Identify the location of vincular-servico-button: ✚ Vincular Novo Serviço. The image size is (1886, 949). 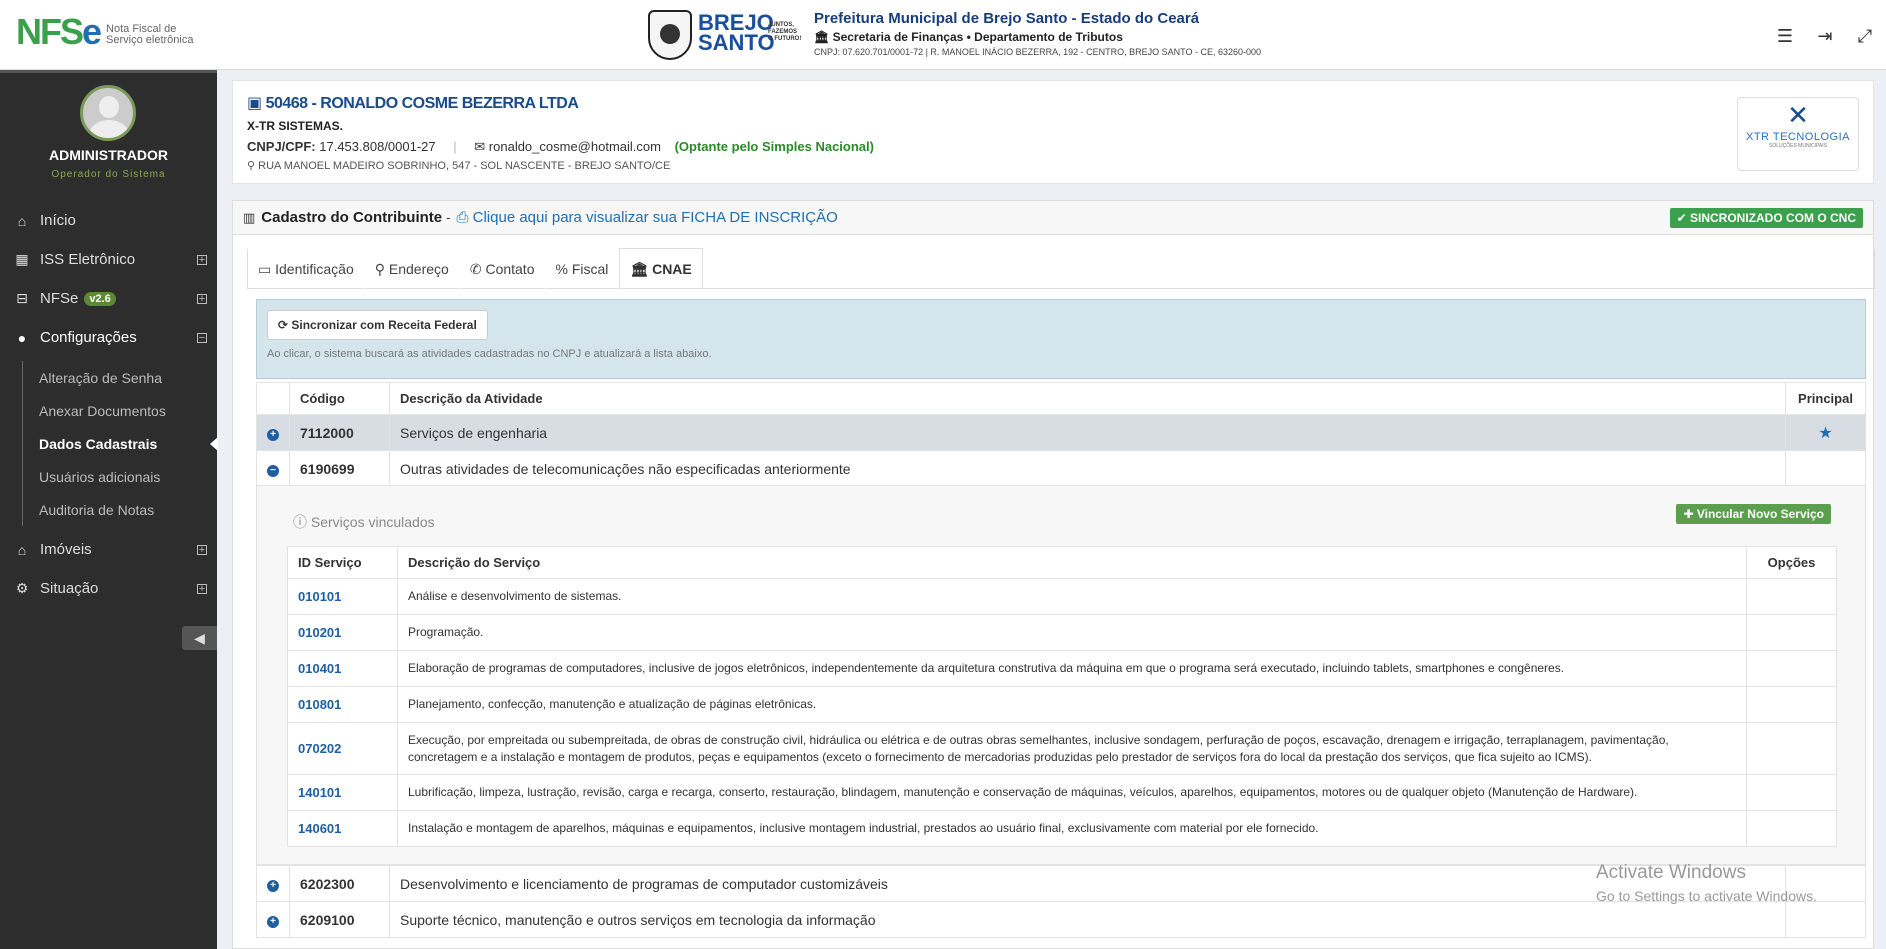
(1753, 514).